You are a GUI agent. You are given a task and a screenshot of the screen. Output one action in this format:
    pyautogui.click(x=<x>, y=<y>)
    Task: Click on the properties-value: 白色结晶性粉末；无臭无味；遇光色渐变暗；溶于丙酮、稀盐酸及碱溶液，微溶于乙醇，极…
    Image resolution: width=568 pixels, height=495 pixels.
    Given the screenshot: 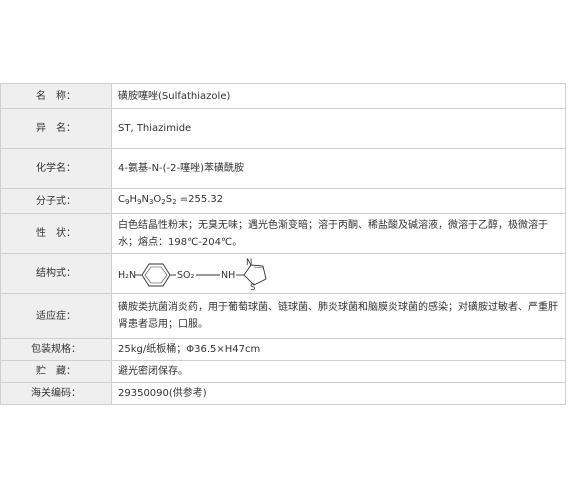 What is the action you would take?
    pyautogui.click(x=338, y=233)
    